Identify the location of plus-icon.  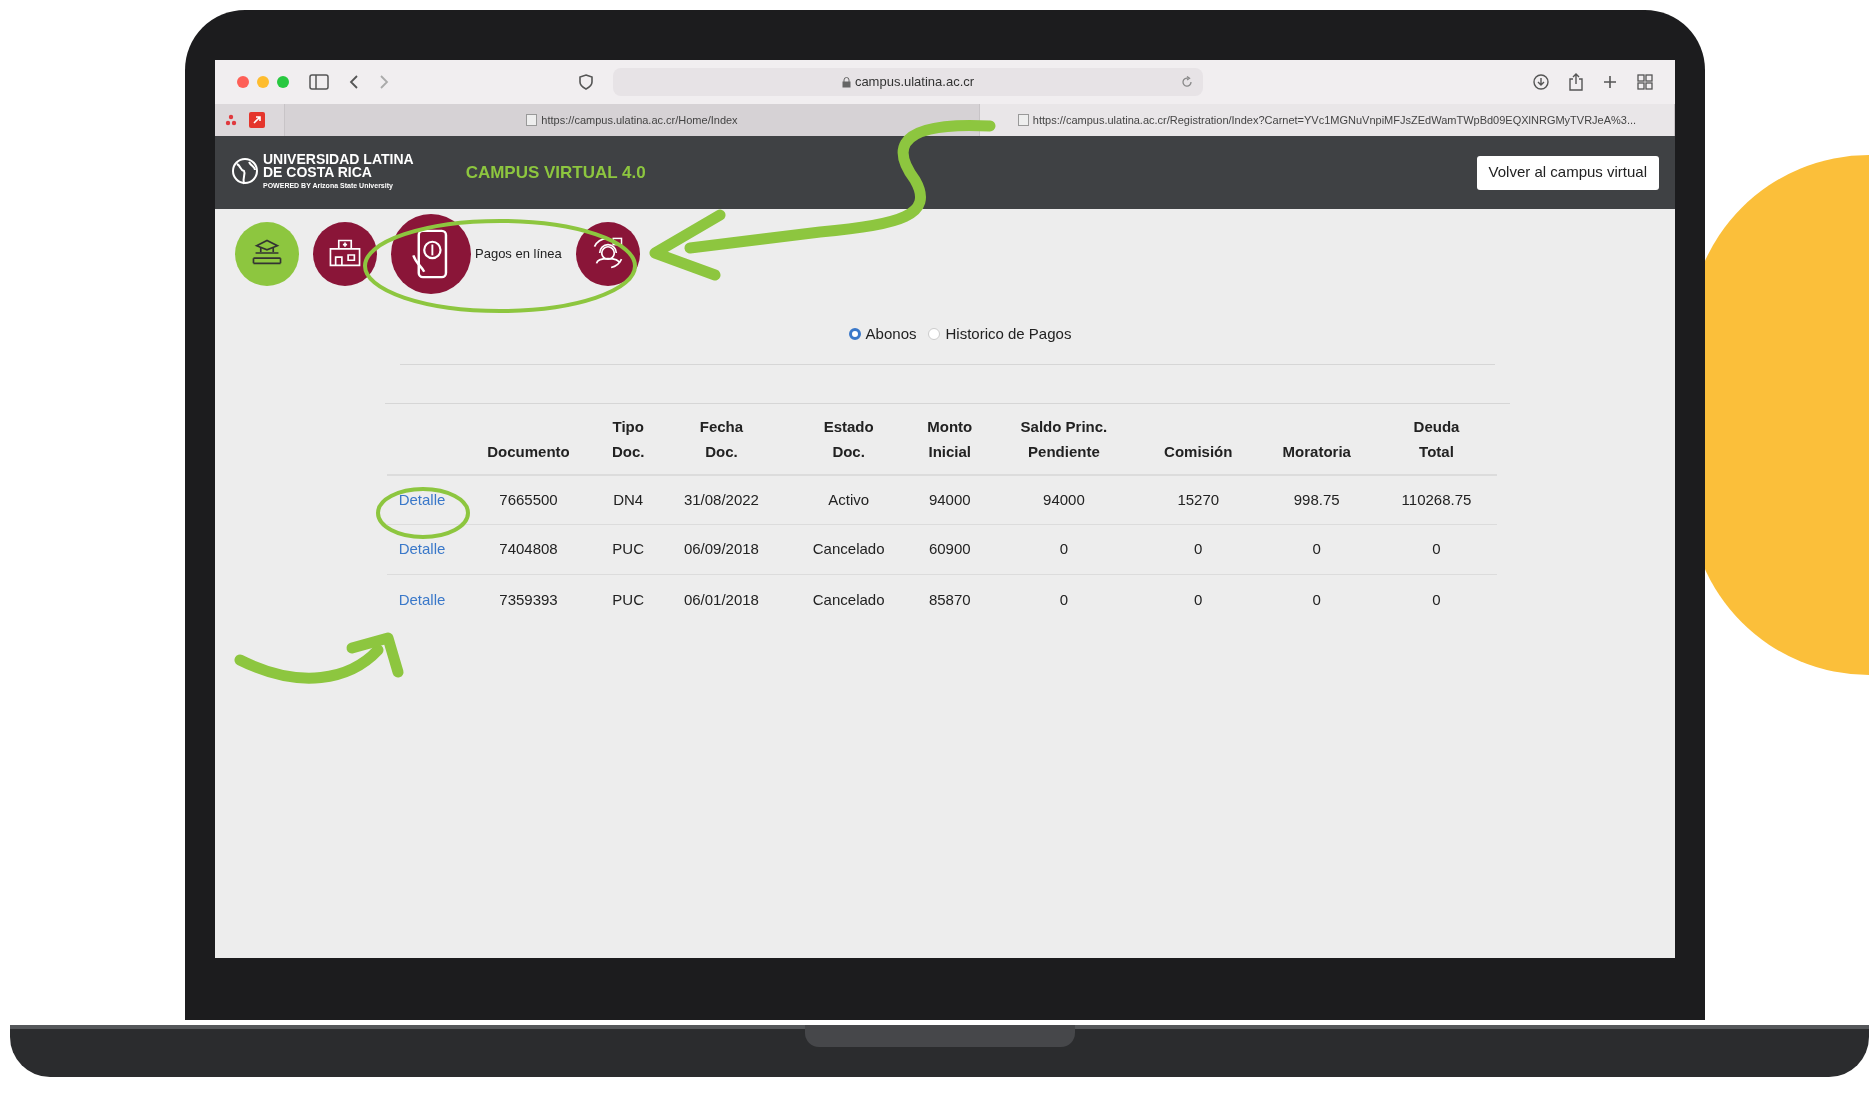
(1610, 82).